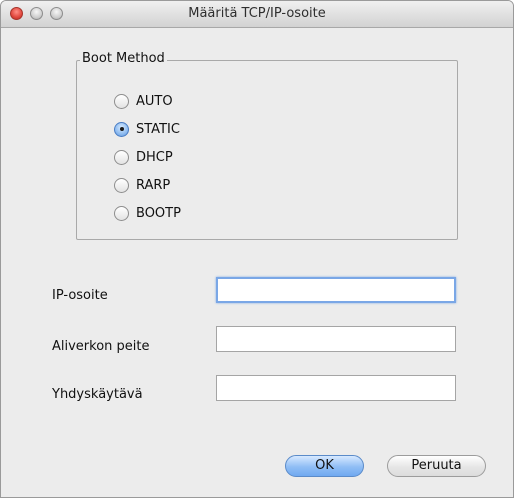  What do you see at coordinates (336, 388) in the screenshot?
I see `gateway-input` at bounding box center [336, 388].